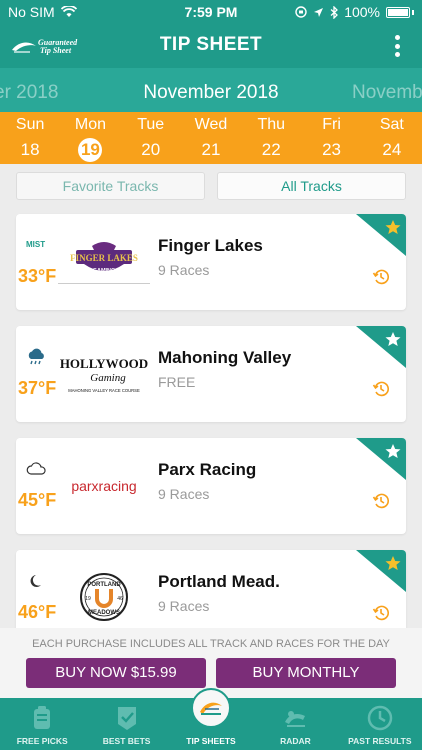  I want to click on parx-logo-text: parxracing, so click(103, 486).